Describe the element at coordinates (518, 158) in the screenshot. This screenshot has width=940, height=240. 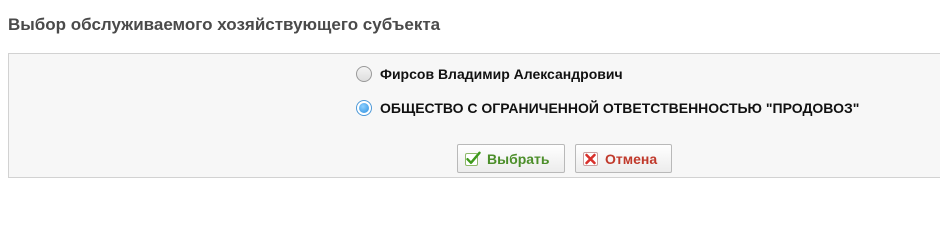
I see `select-button-label: Выбрать` at that location.